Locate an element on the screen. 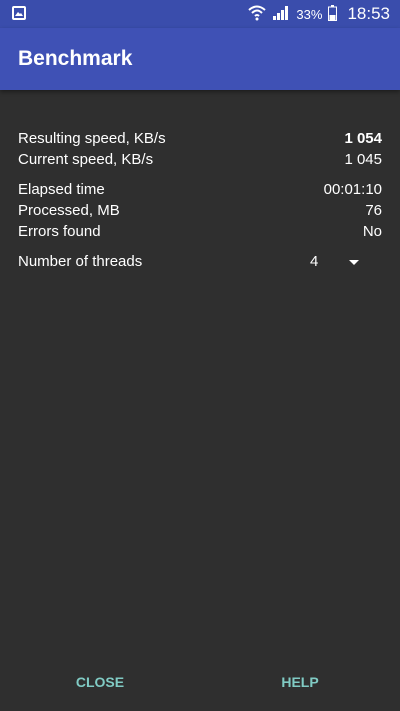 The height and width of the screenshot is (711, 400). errors-row: Errors found No is located at coordinates (200, 231).